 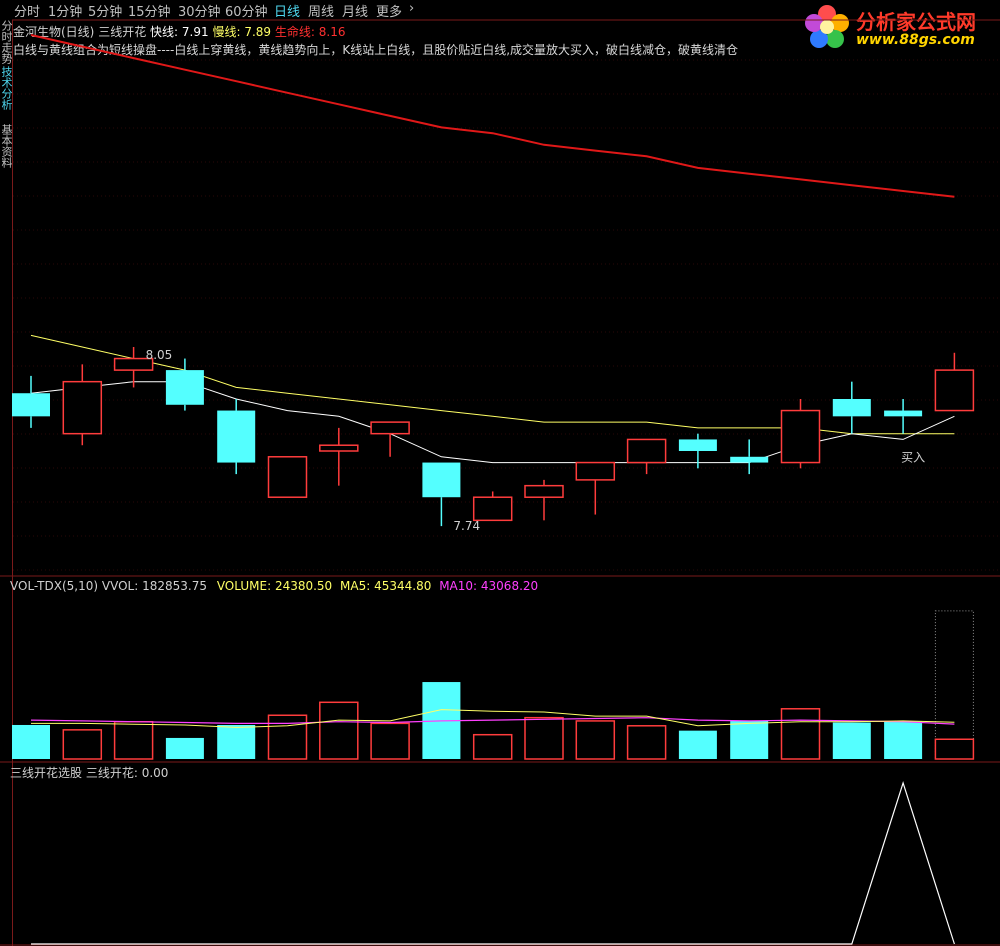 I want to click on high-price-label: 8.05, so click(x=159, y=355).